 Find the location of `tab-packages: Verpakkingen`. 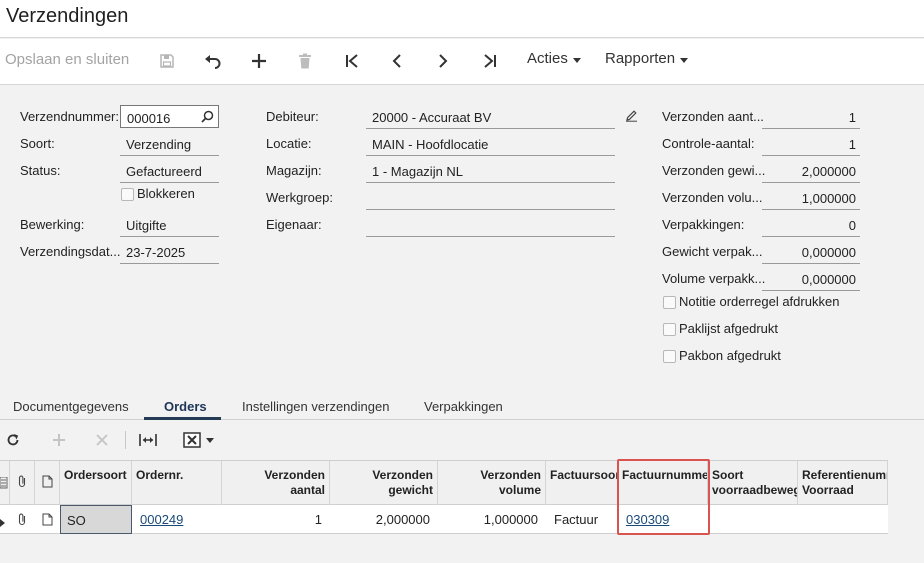

tab-packages: Verpakkingen is located at coordinates (463, 406).